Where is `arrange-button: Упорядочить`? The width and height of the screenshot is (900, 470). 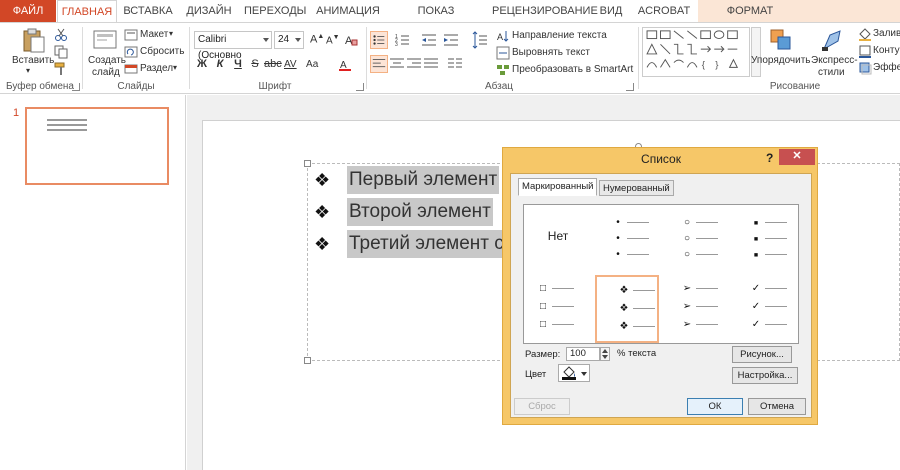 arrange-button: Упорядочить is located at coordinates (781, 60).